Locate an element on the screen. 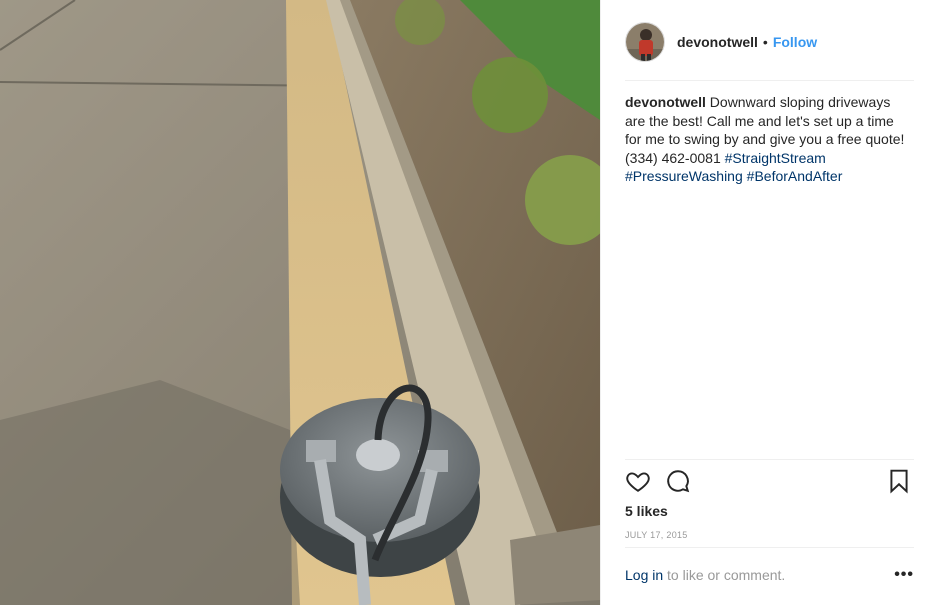 This screenshot has width=938, height=605. hashtag-straightstream: #StraightStream is located at coordinates (775, 158).